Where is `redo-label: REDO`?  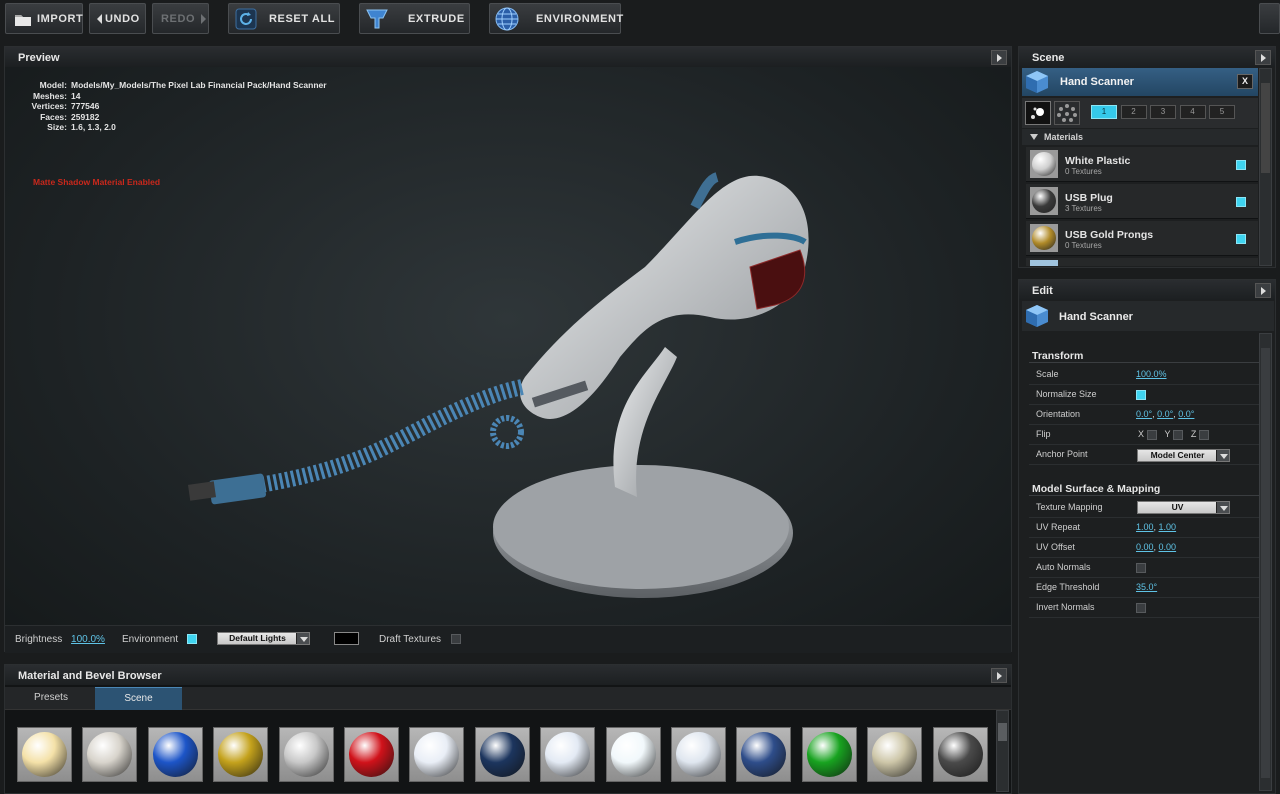 redo-label: REDO is located at coordinates (178, 18).